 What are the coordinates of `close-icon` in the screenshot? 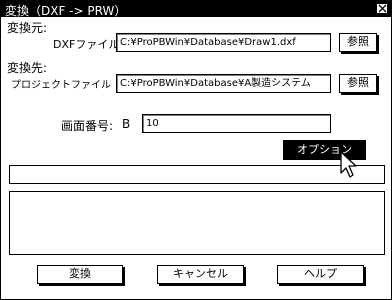 It's located at (382, 8).